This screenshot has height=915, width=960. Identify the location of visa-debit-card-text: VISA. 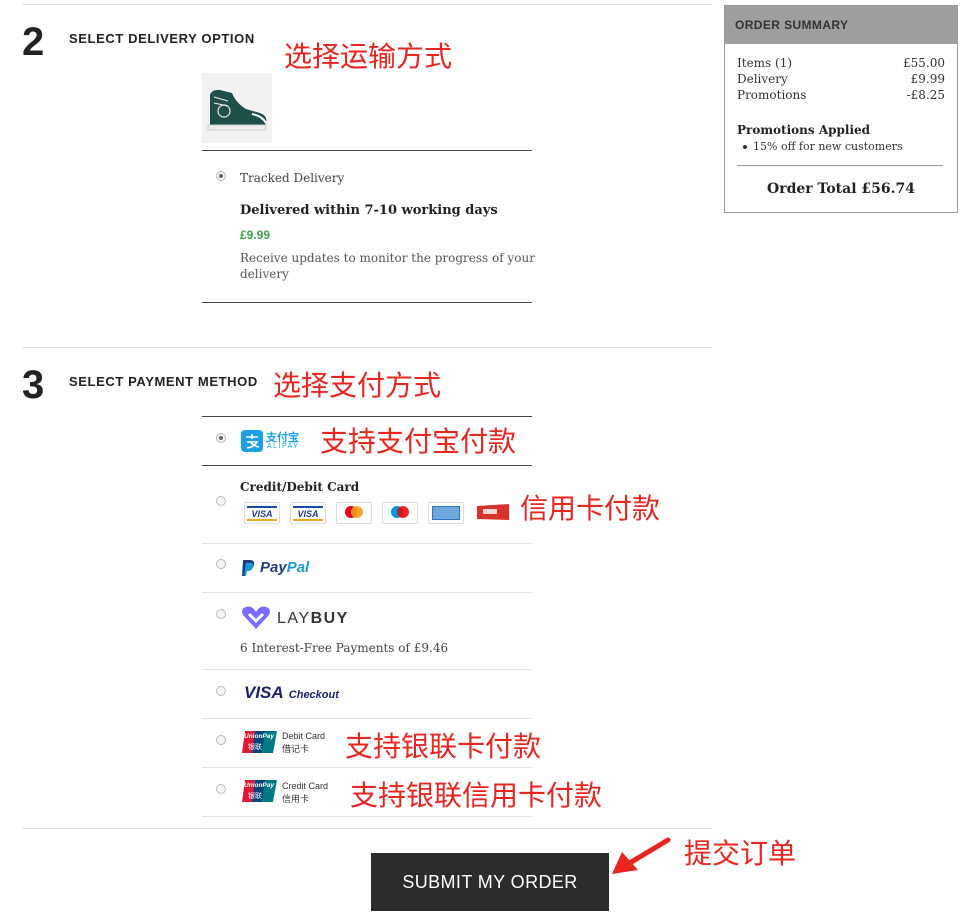
(308, 514).